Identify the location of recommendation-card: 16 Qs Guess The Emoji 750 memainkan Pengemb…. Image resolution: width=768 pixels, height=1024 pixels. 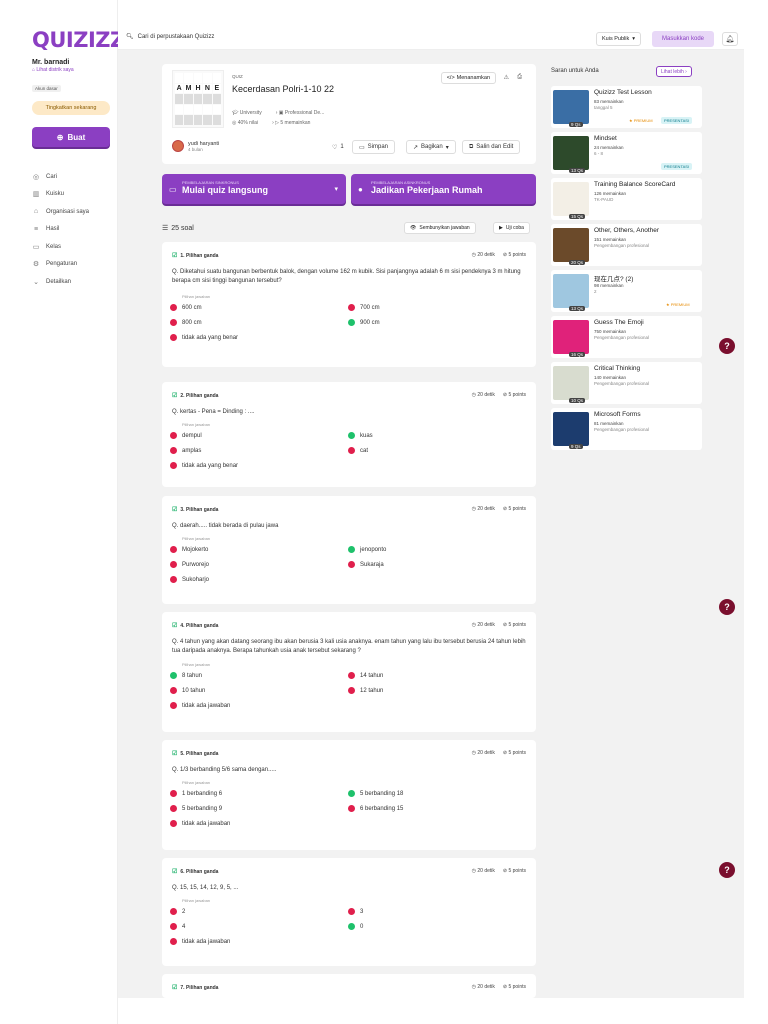
(626, 337).